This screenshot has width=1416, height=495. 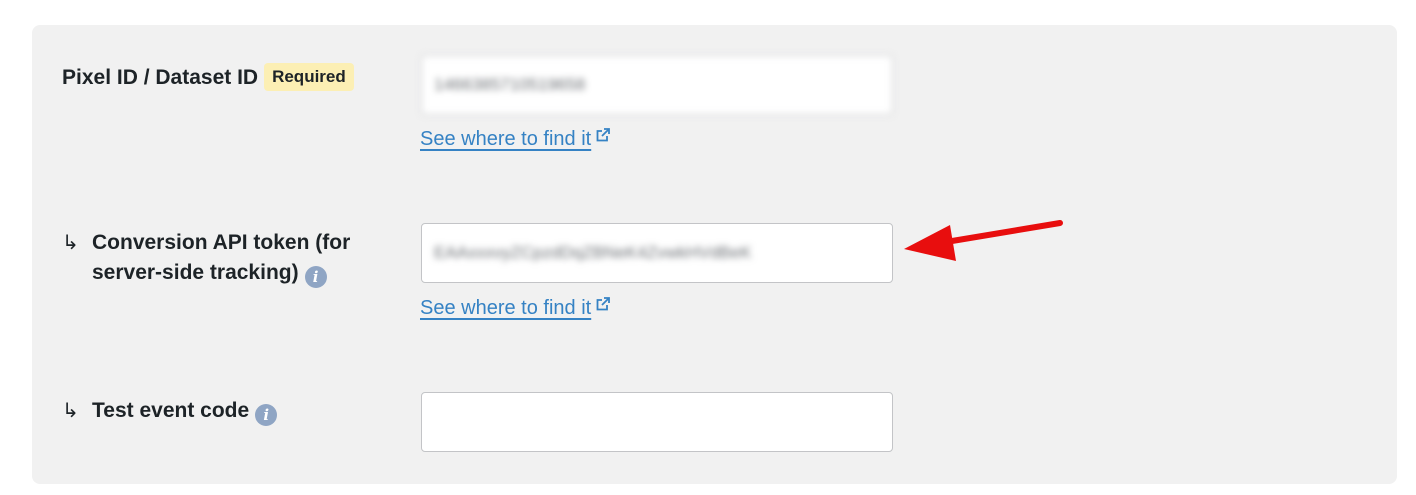 What do you see at coordinates (309, 77) in the screenshot?
I see `required-badge: Required` at bounding box center [309, 77].